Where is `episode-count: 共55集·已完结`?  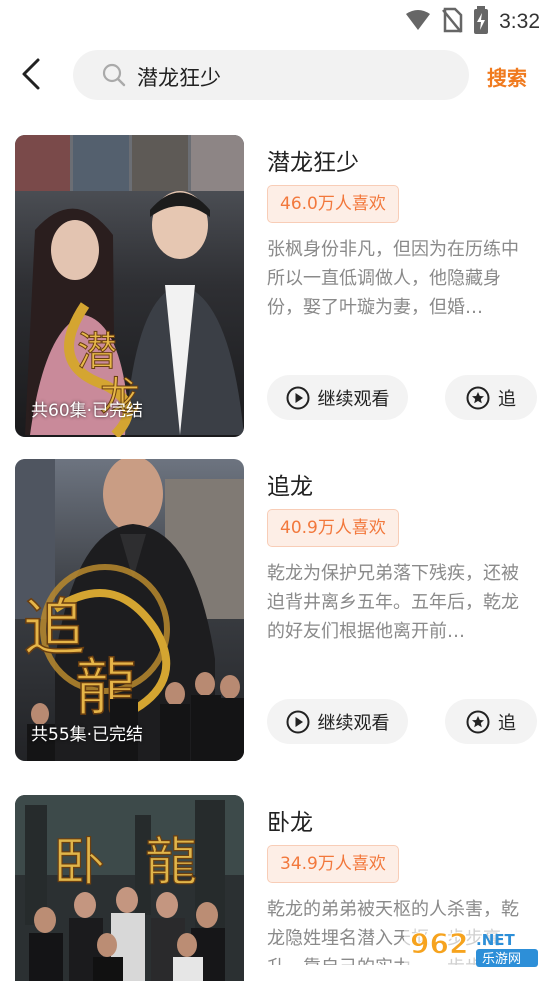
episode-count: 共55集·已完结 is located at coordinates (87, 735).